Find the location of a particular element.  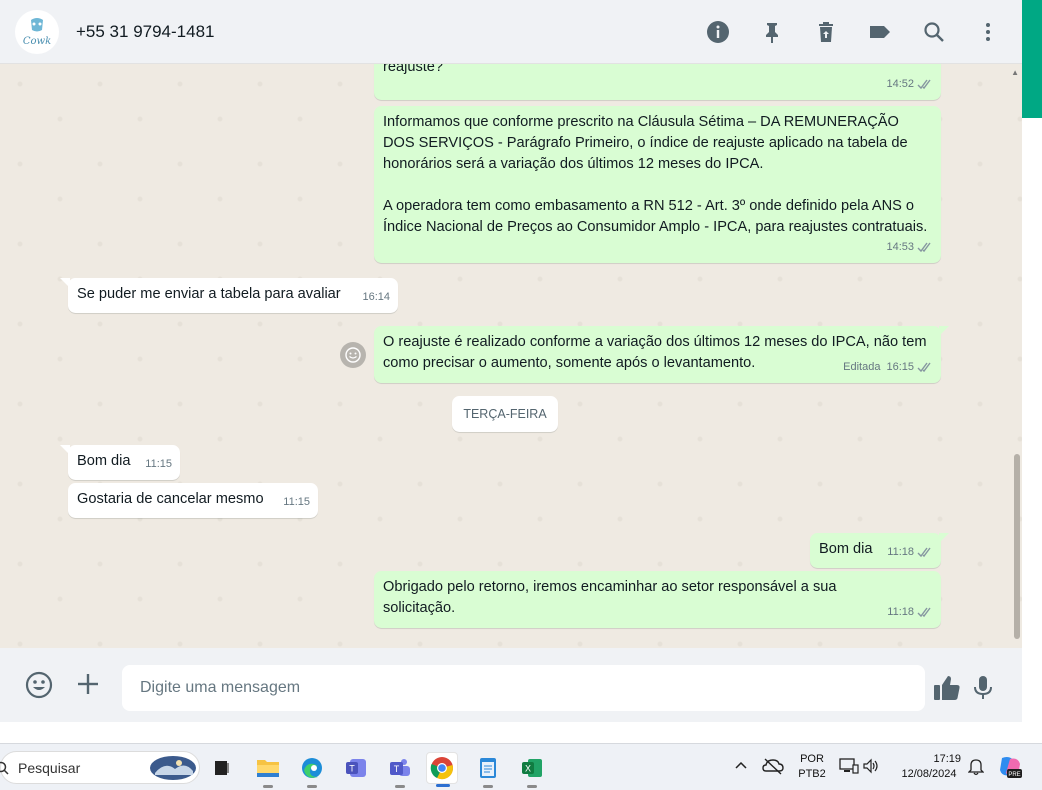

scroll-up-icon: ▲ is located at coordinates (1015, 72).